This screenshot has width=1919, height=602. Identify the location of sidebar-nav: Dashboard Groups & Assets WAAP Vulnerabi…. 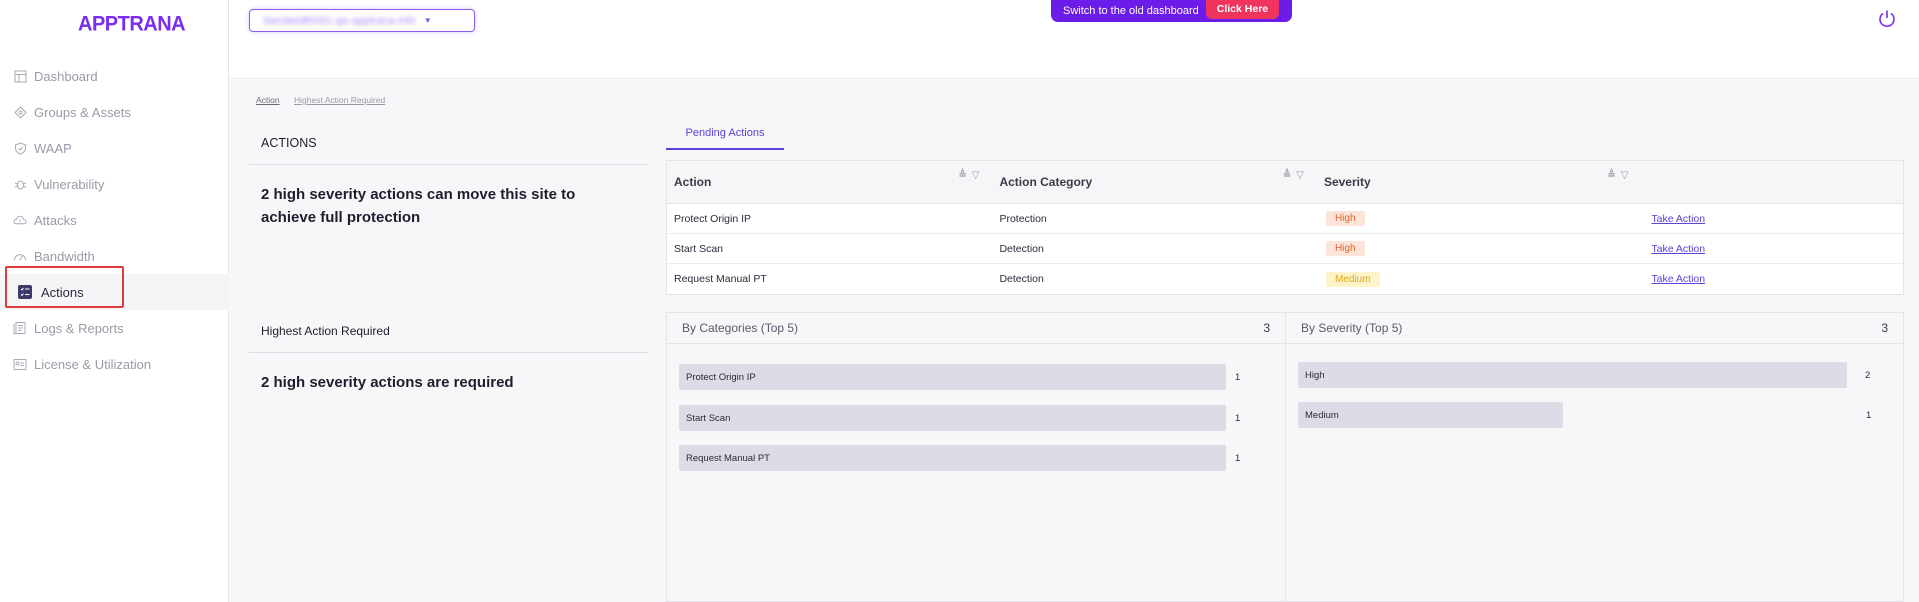
(114, 220).